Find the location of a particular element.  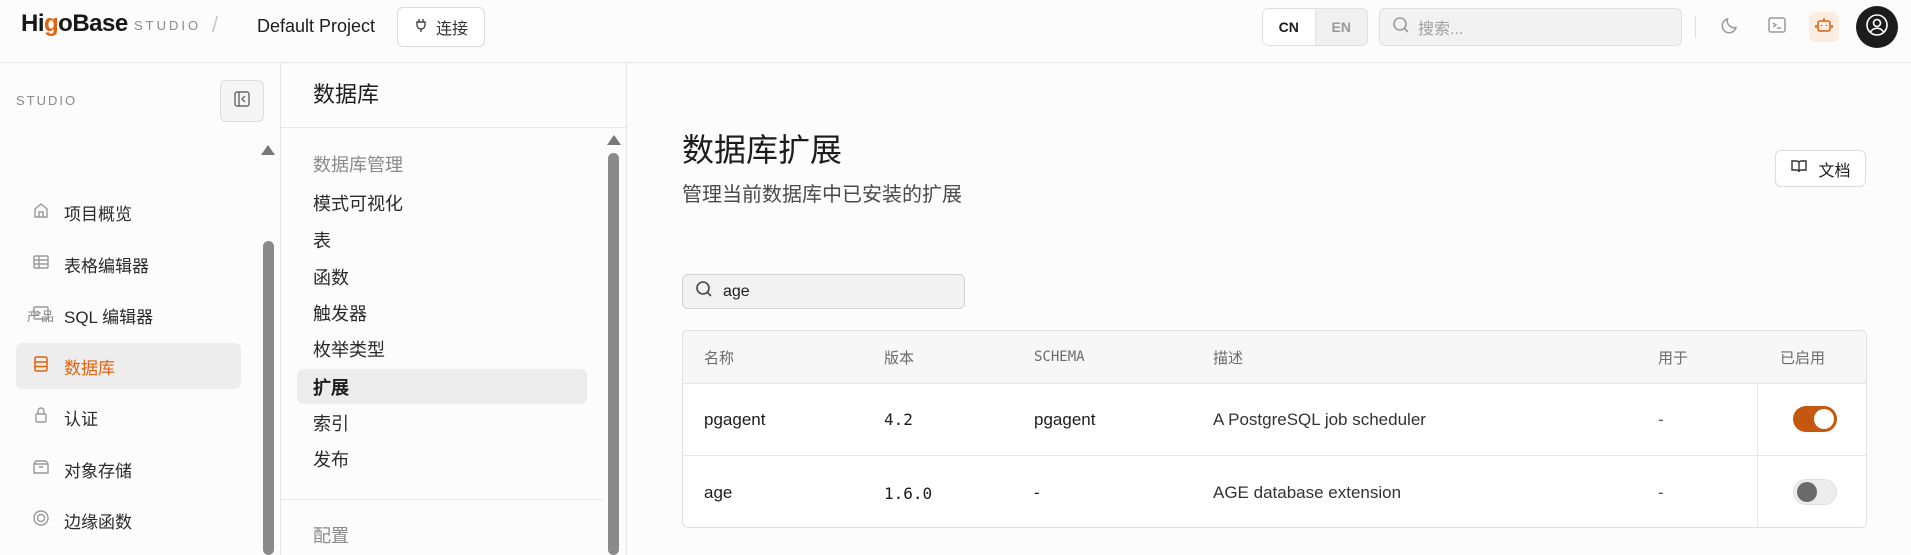

sidebar-item-edge-functions: 边缘函数 is located at coordinates (128, 520).